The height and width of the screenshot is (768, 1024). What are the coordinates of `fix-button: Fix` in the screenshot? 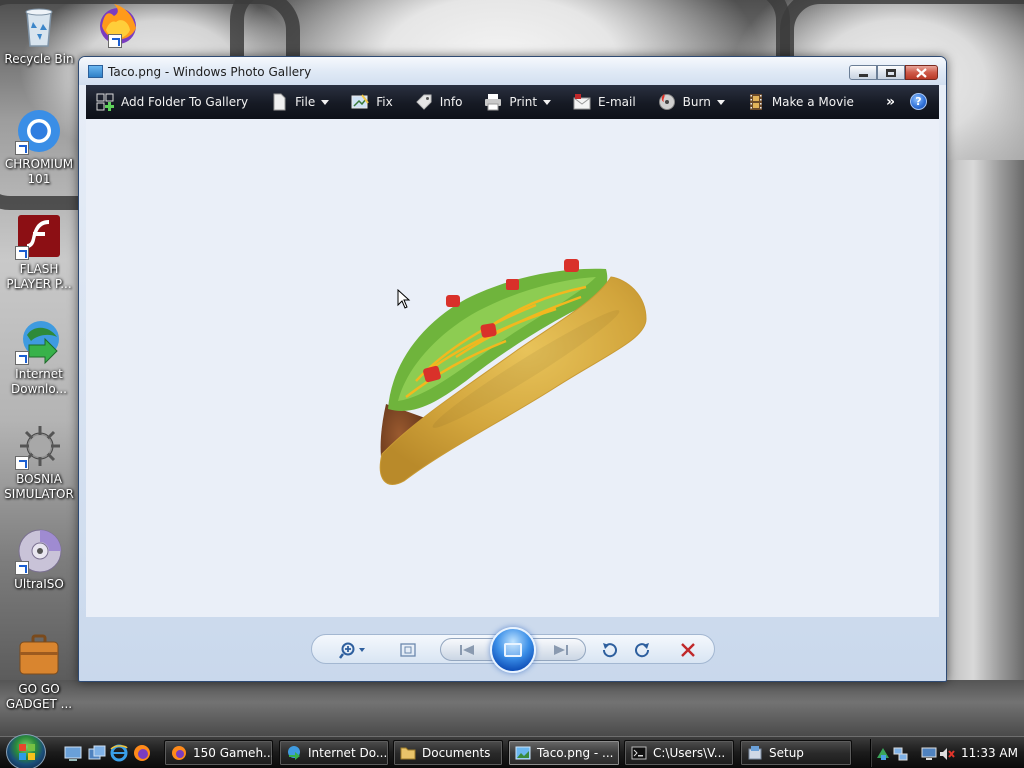 It's located at (372, 102).